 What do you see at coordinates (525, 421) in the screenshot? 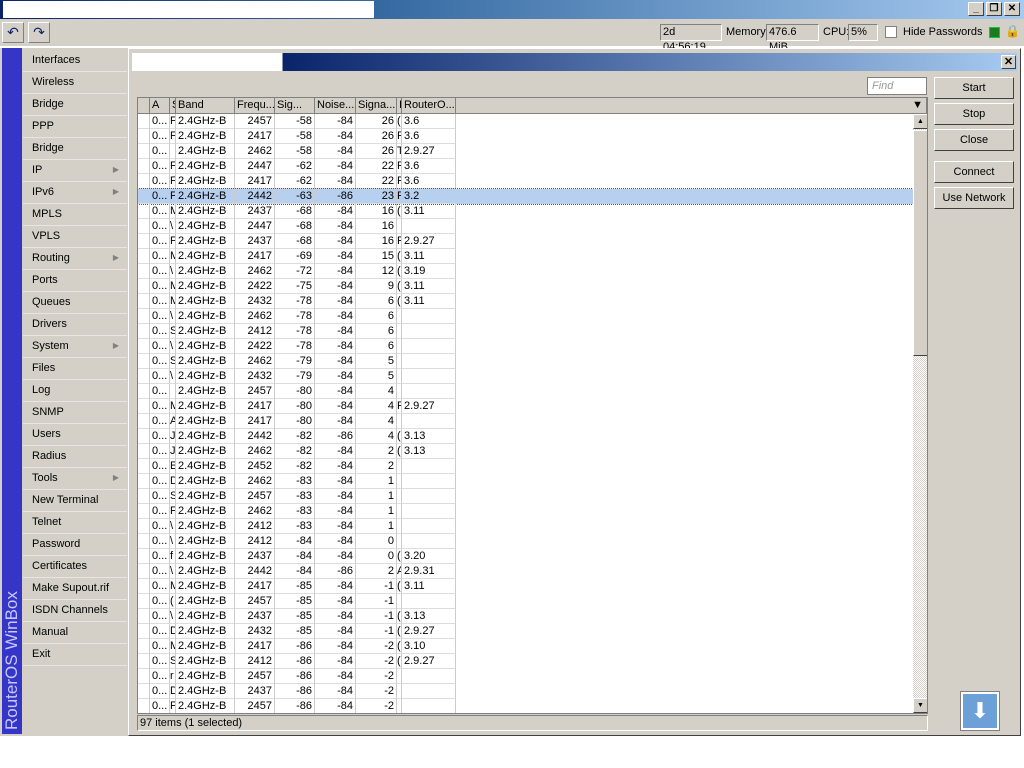
I see `table-row: 0...A2.4GHz-B2417-80-844` at bounding box center [525, 421].